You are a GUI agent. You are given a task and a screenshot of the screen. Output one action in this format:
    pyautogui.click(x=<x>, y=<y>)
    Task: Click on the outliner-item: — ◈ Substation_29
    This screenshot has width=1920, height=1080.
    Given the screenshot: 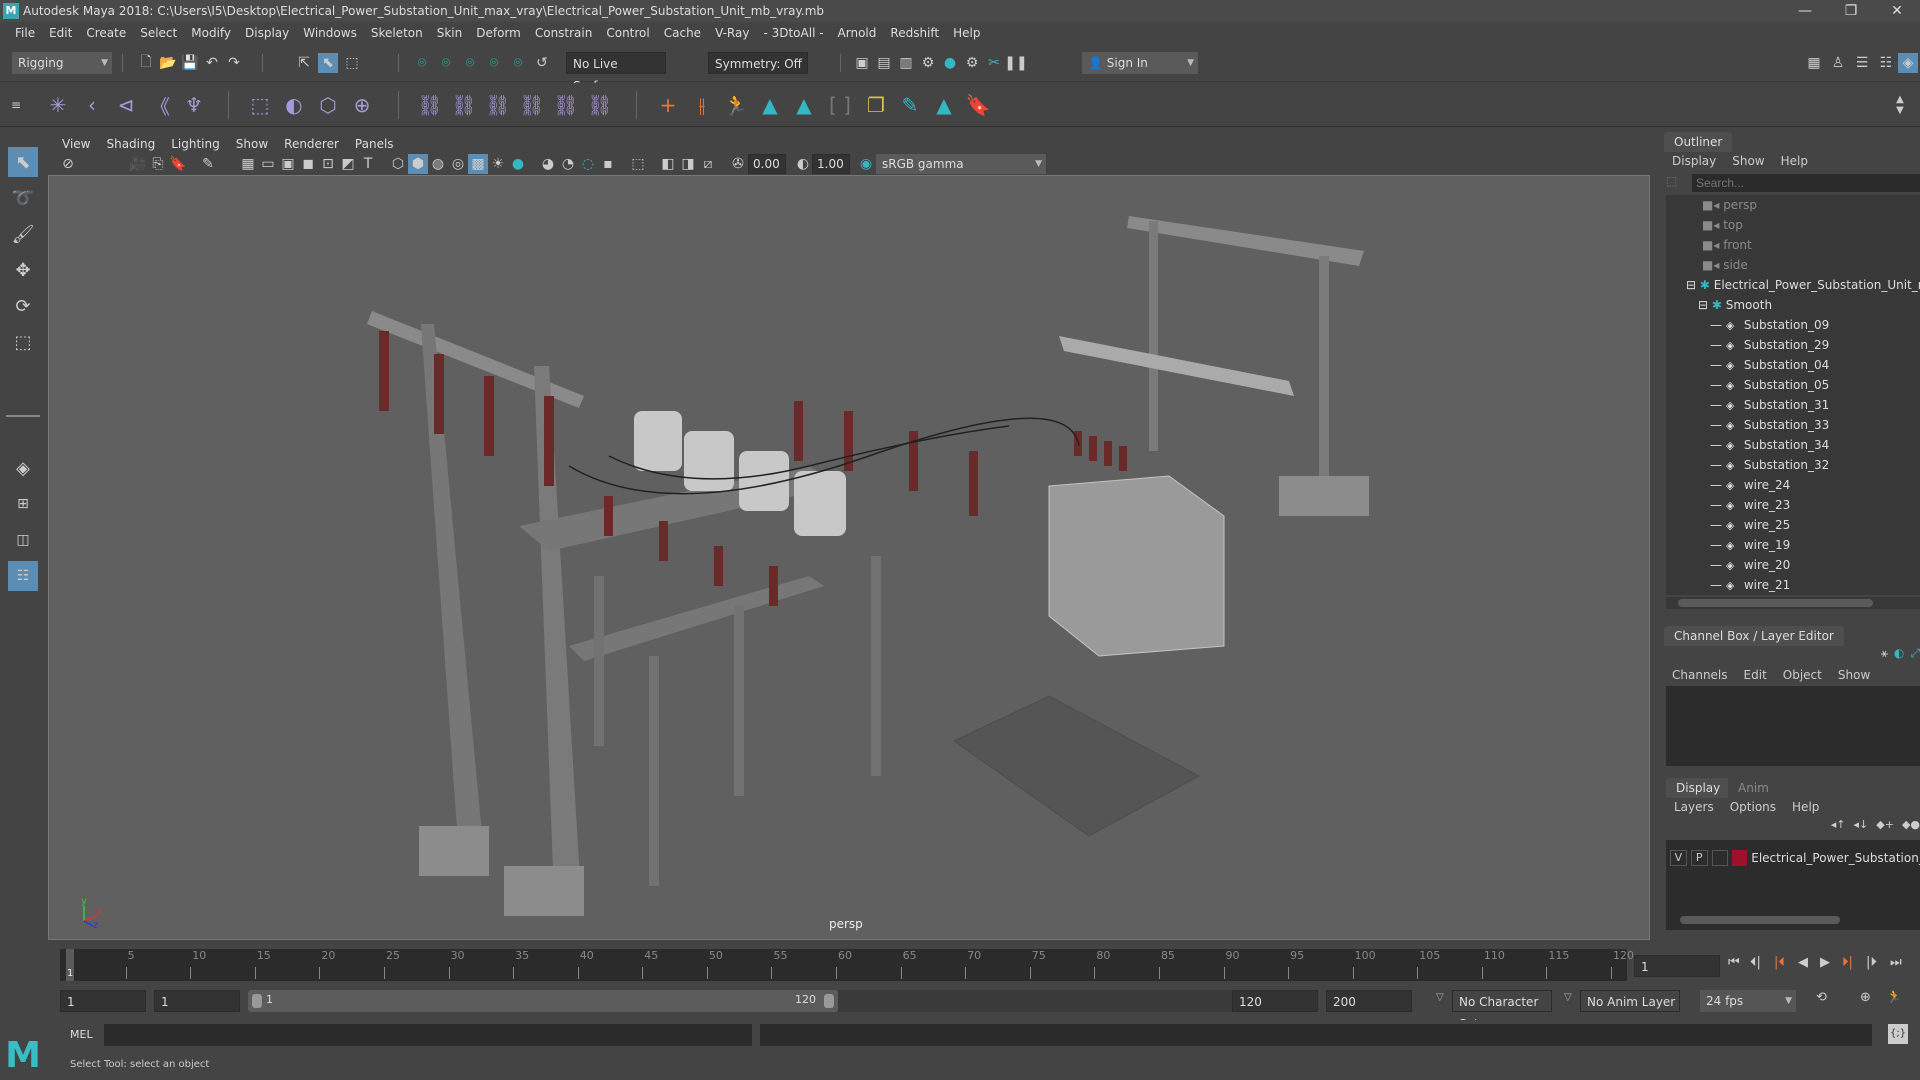 What is the action you would take?
    pyautogui.click(x=1769, y=345)
    